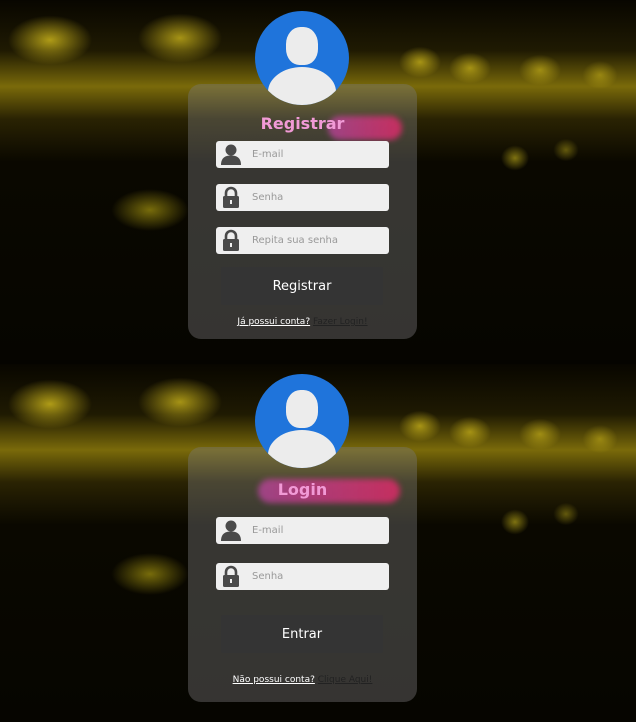 This screenshot has height=722, width=636. Describe the element at coordinates (302, 286) in the screenshot. I see `register-button: Registrar` at that location.